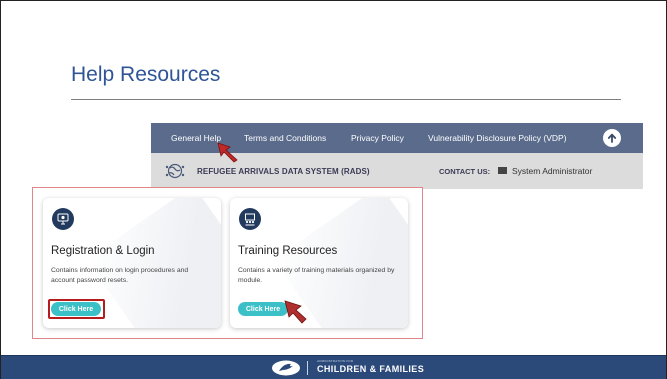  What do you see at coordinates (377, 138) in the screenshot?
I see `nav-privacy-policy: Privacy Policy` at bounding box center [377, 138].